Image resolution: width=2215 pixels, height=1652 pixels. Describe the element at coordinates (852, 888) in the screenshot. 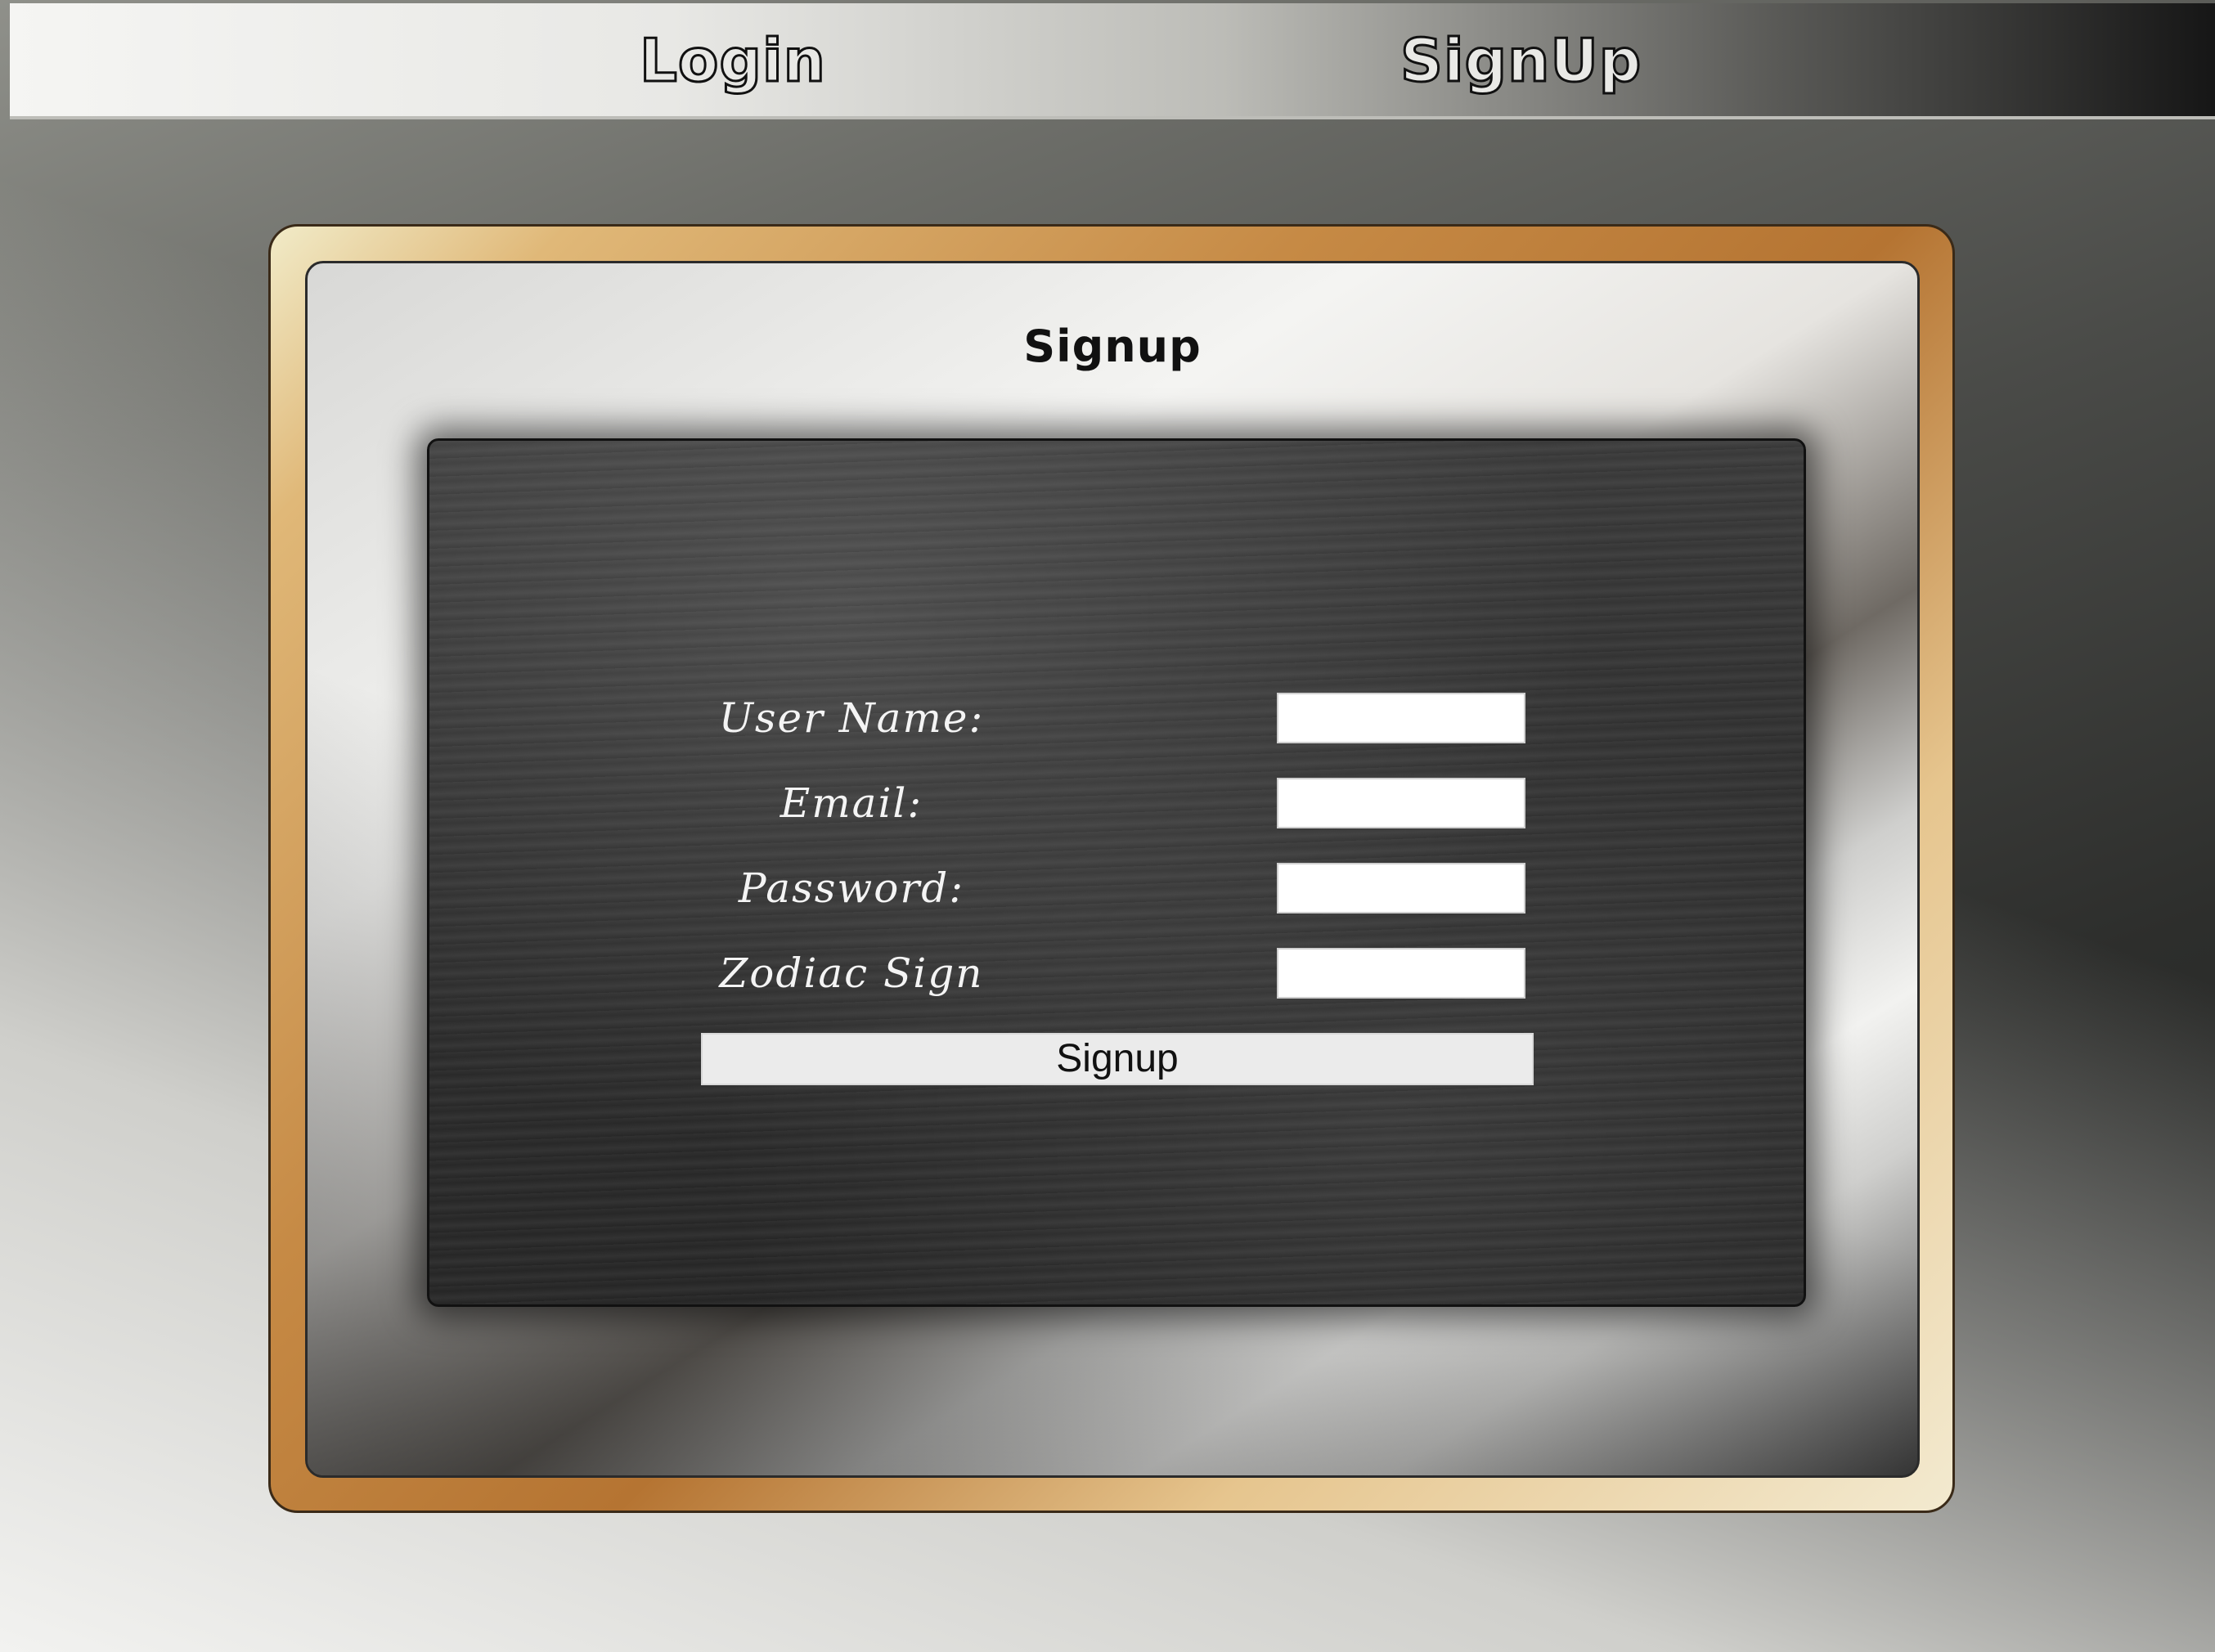

I see `password-label: Password:` at that location.